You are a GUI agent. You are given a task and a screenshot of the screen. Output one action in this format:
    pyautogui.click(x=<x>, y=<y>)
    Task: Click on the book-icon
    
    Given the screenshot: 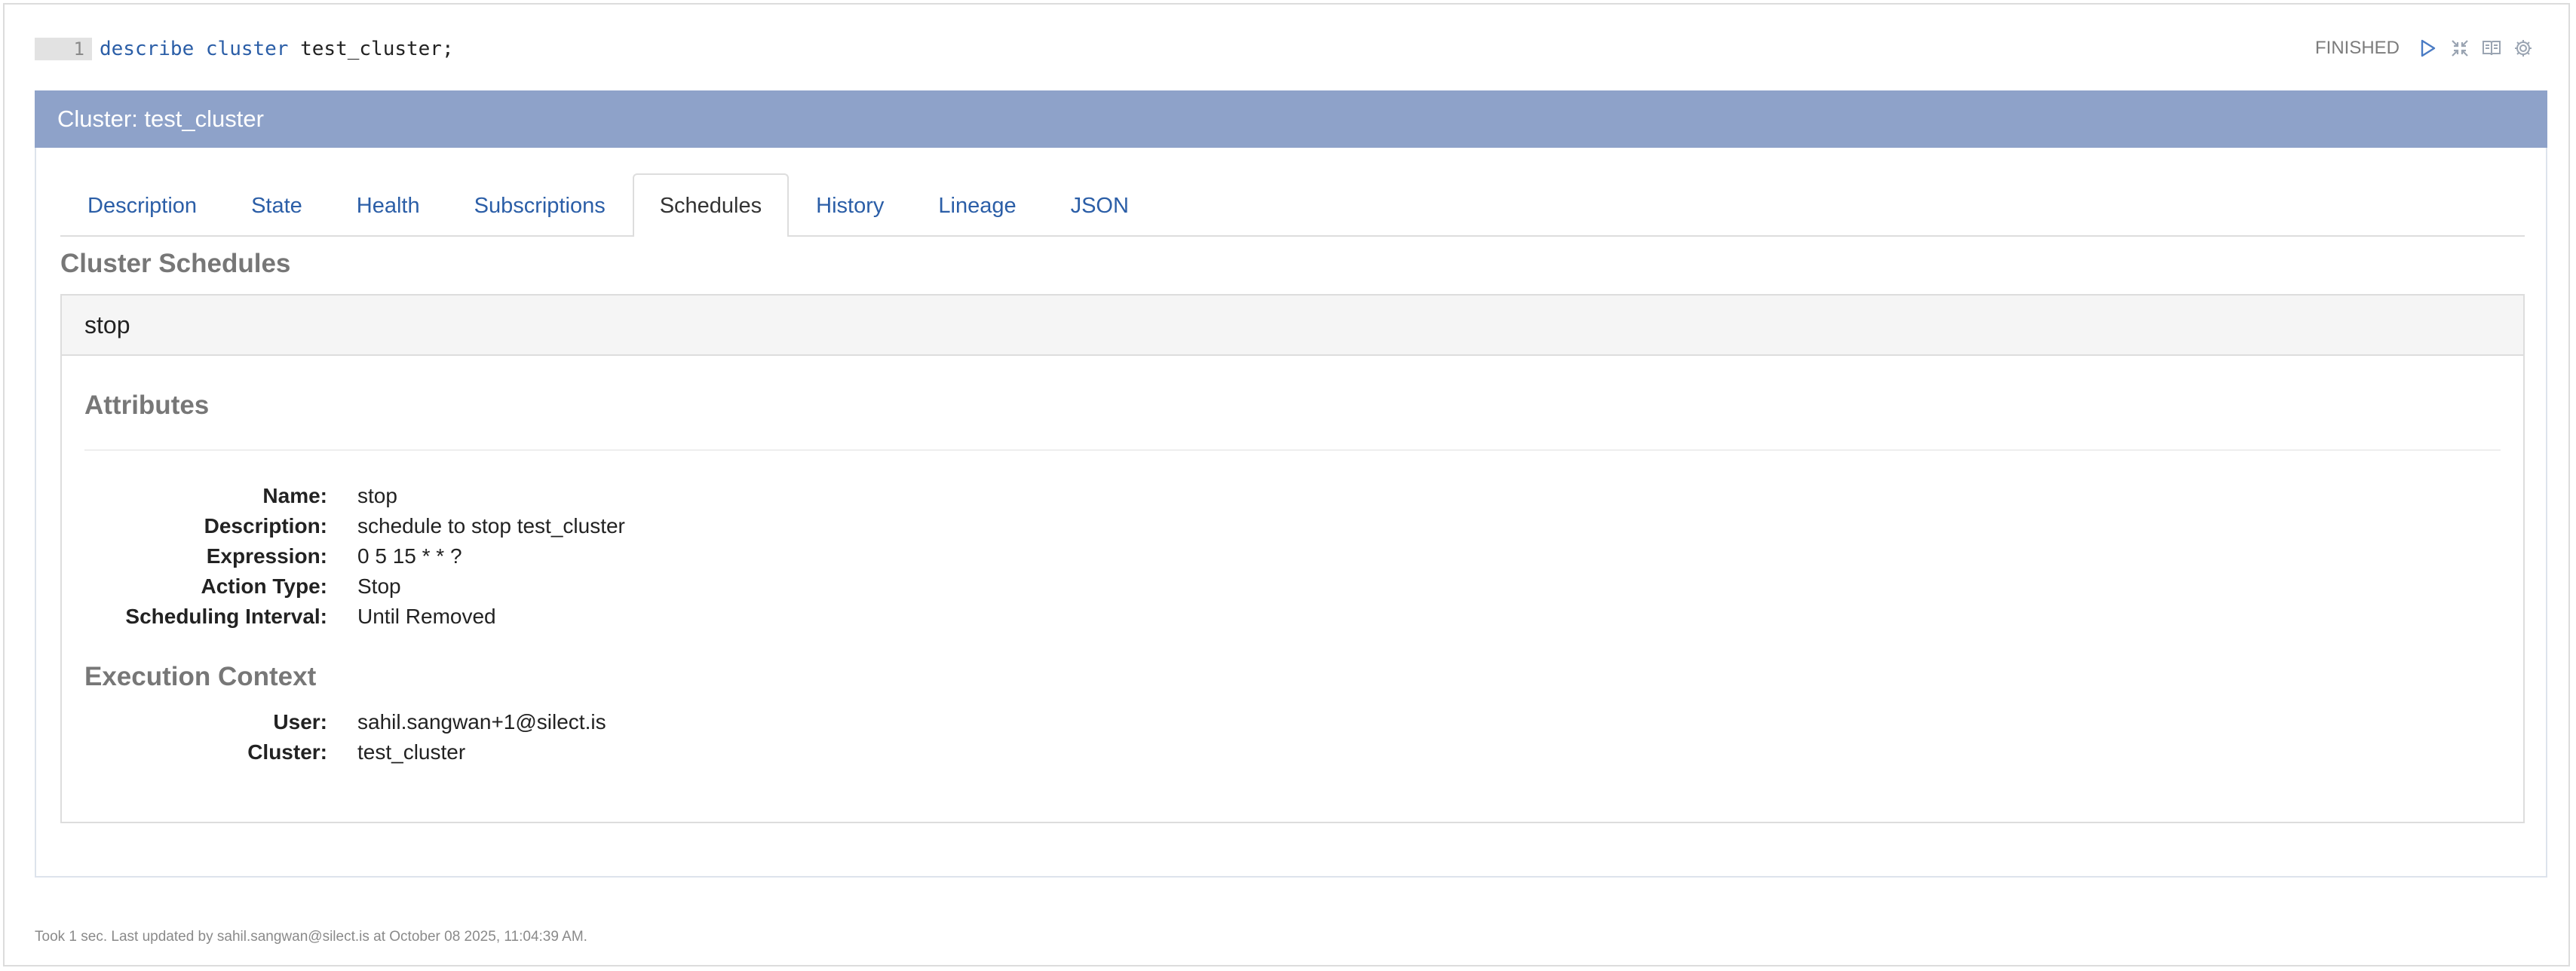 What is the action you would take?
    pyautogui.click(x=2491, y=48)
    